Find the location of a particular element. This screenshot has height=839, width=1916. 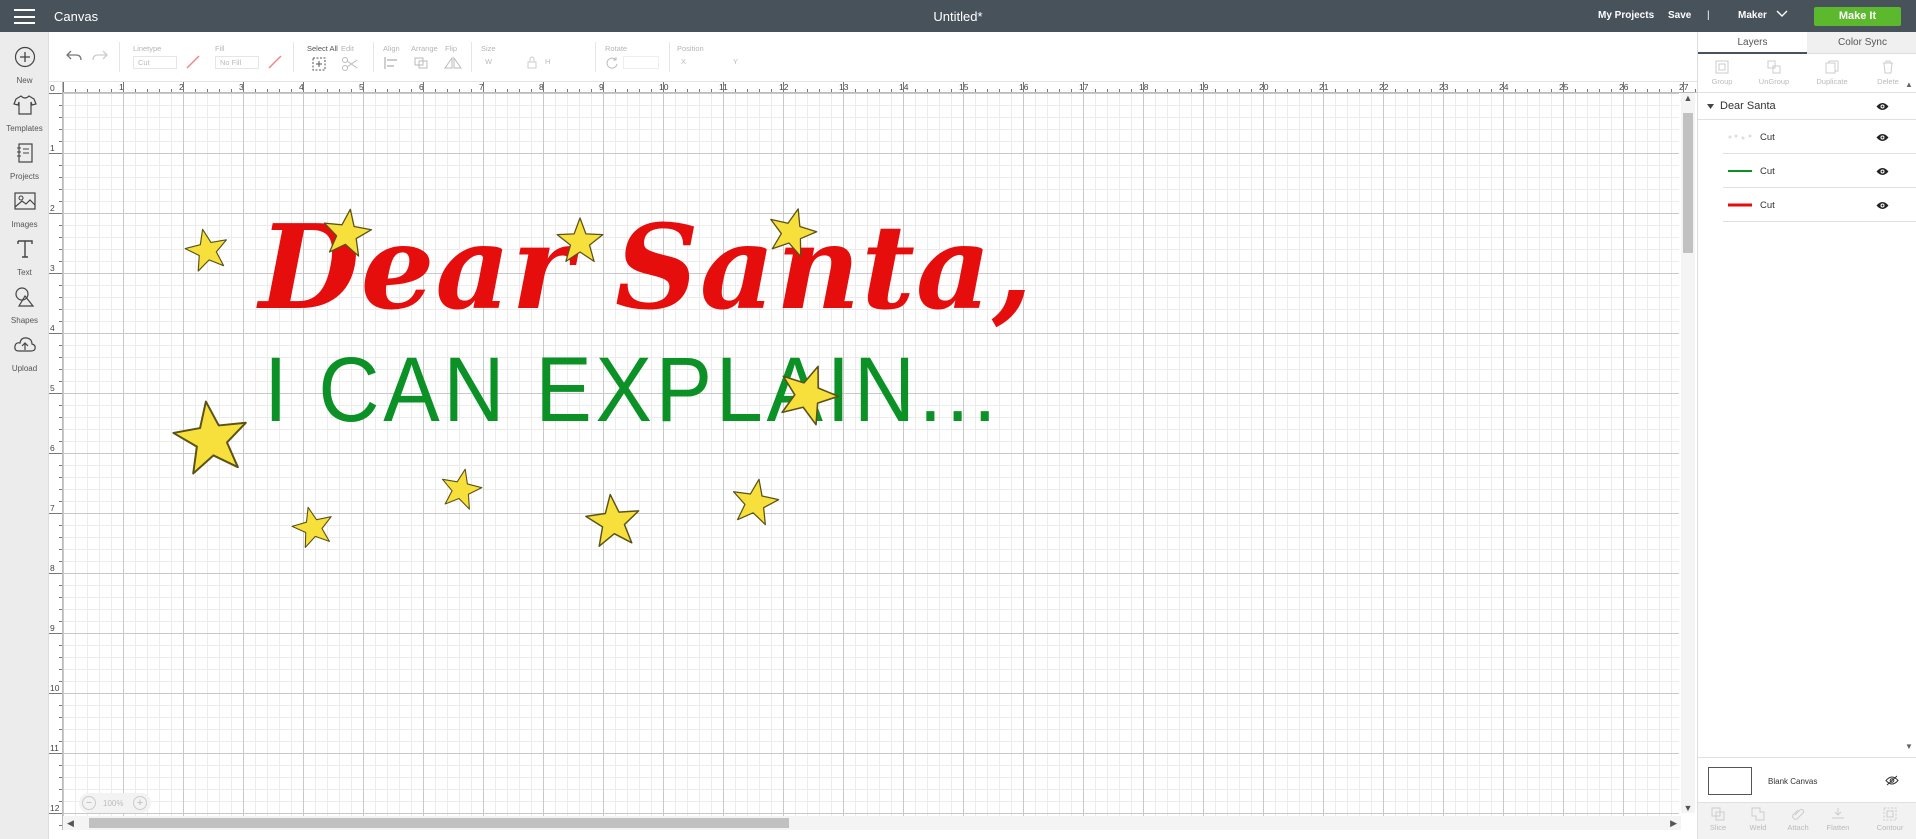

layer-name: Cut is located at coordinates (1767, 137).